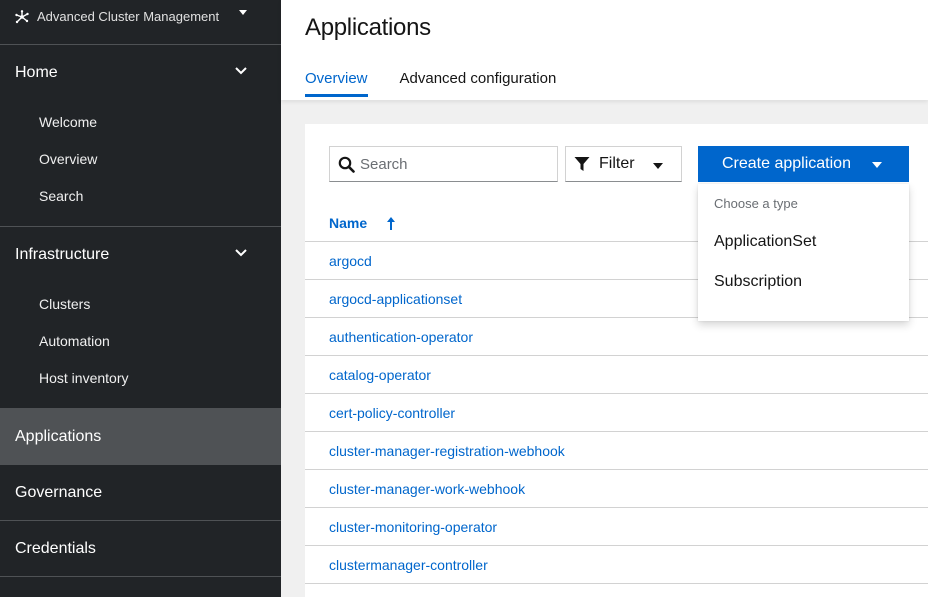  What do you see at coordinates (803, 282) in the screenshot?
I see `menu-item-subscription: Subscription` at bounding box center [803, 282].